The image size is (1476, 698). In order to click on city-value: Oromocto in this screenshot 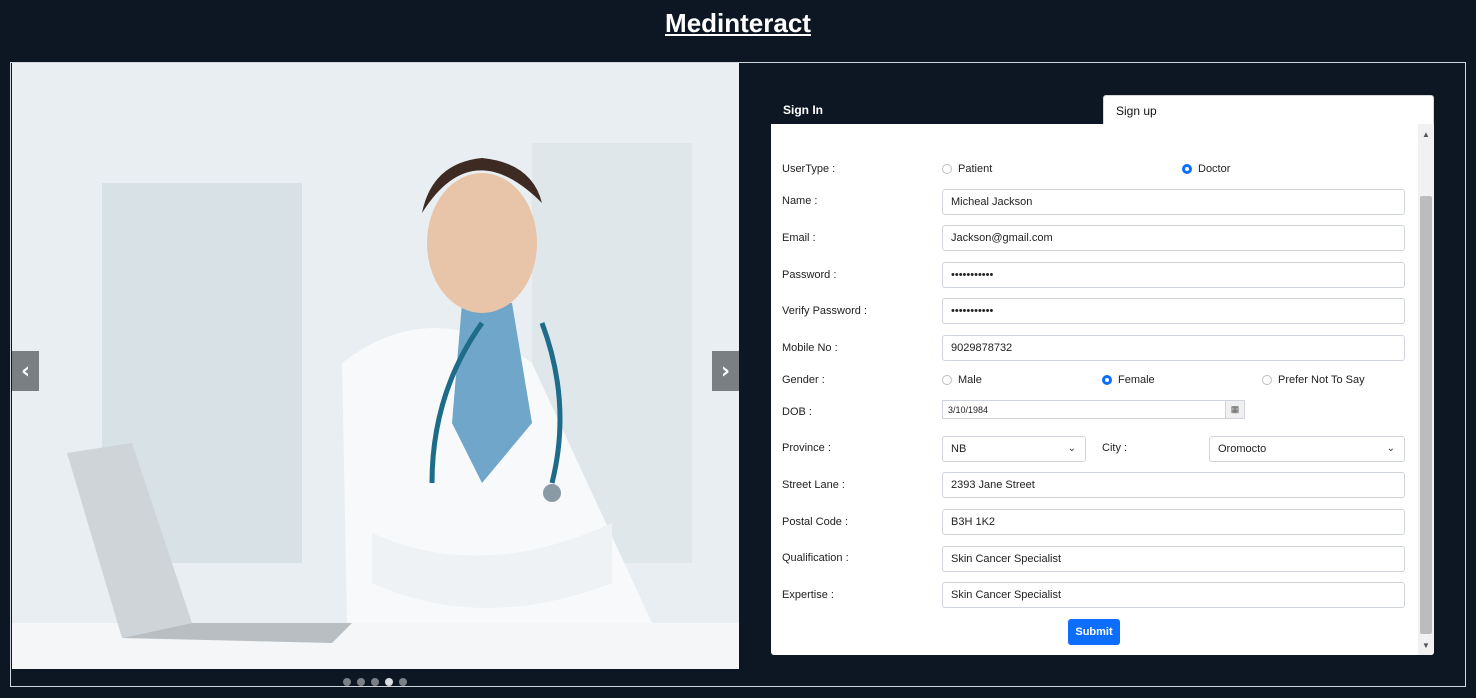, I will do `click(1242, 449)`.